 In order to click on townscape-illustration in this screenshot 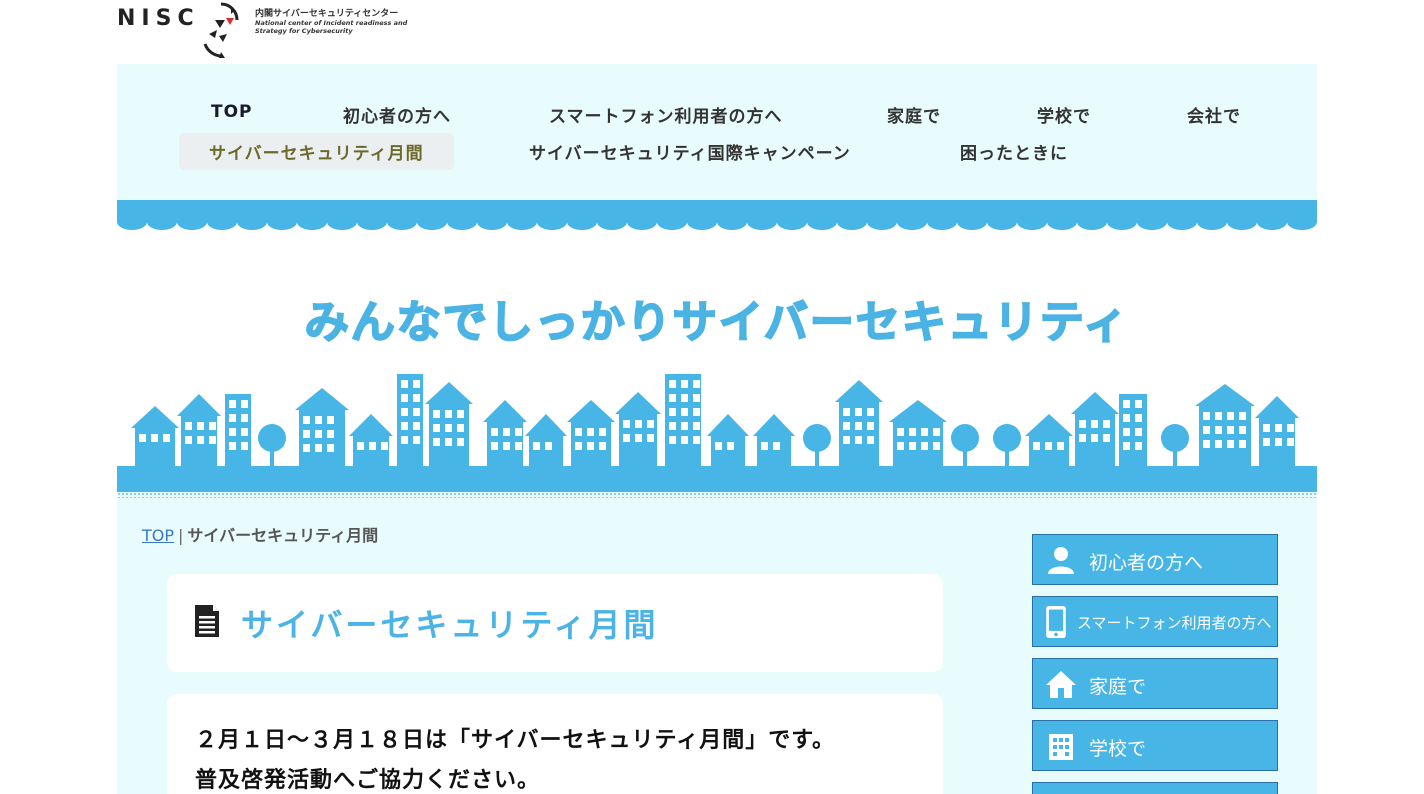, I will do `click(717, 433)`.